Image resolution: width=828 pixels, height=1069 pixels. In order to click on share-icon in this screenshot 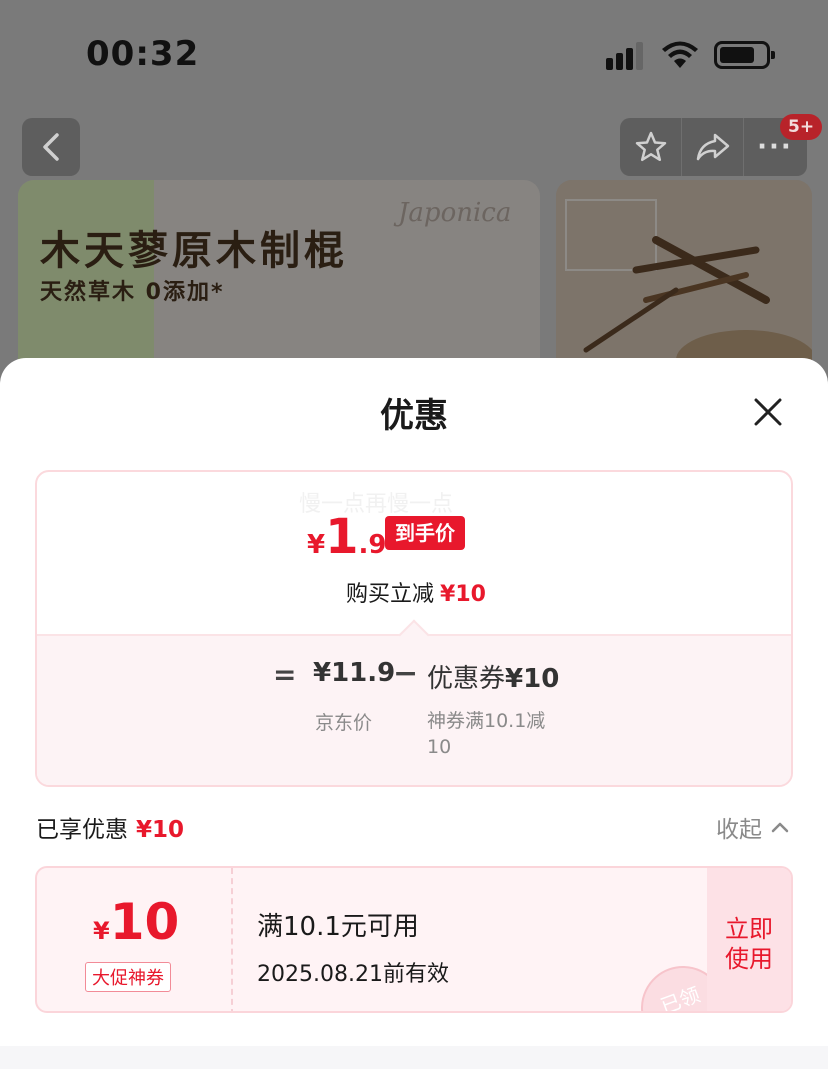, I will do `click(712, 147)`.